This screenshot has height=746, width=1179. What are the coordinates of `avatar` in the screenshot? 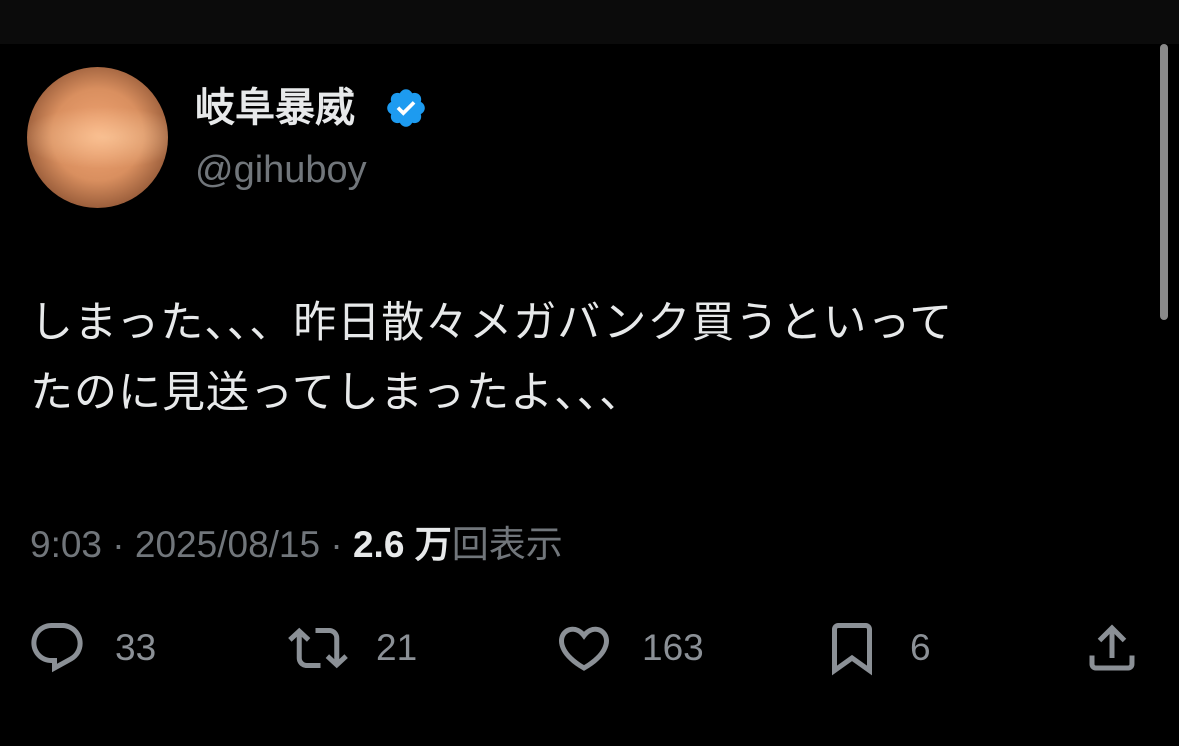 It's located at (97, 137).